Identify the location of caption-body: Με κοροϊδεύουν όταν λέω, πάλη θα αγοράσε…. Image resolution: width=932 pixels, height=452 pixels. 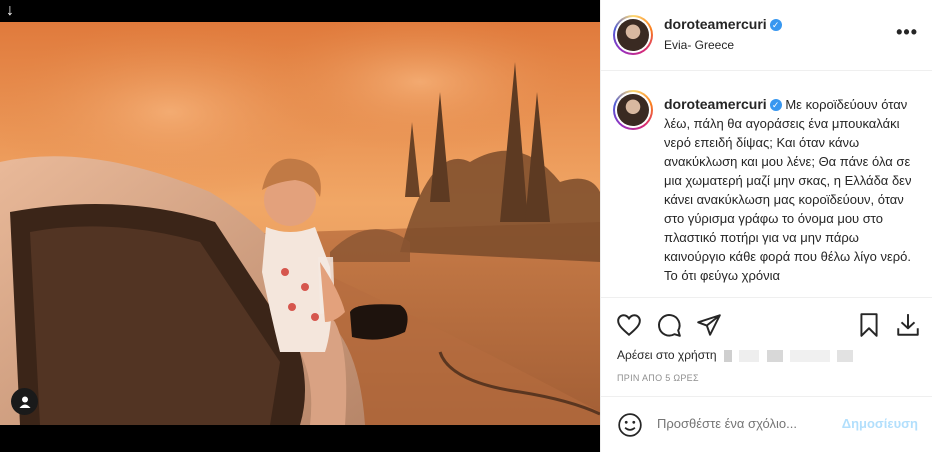
(788, 190).